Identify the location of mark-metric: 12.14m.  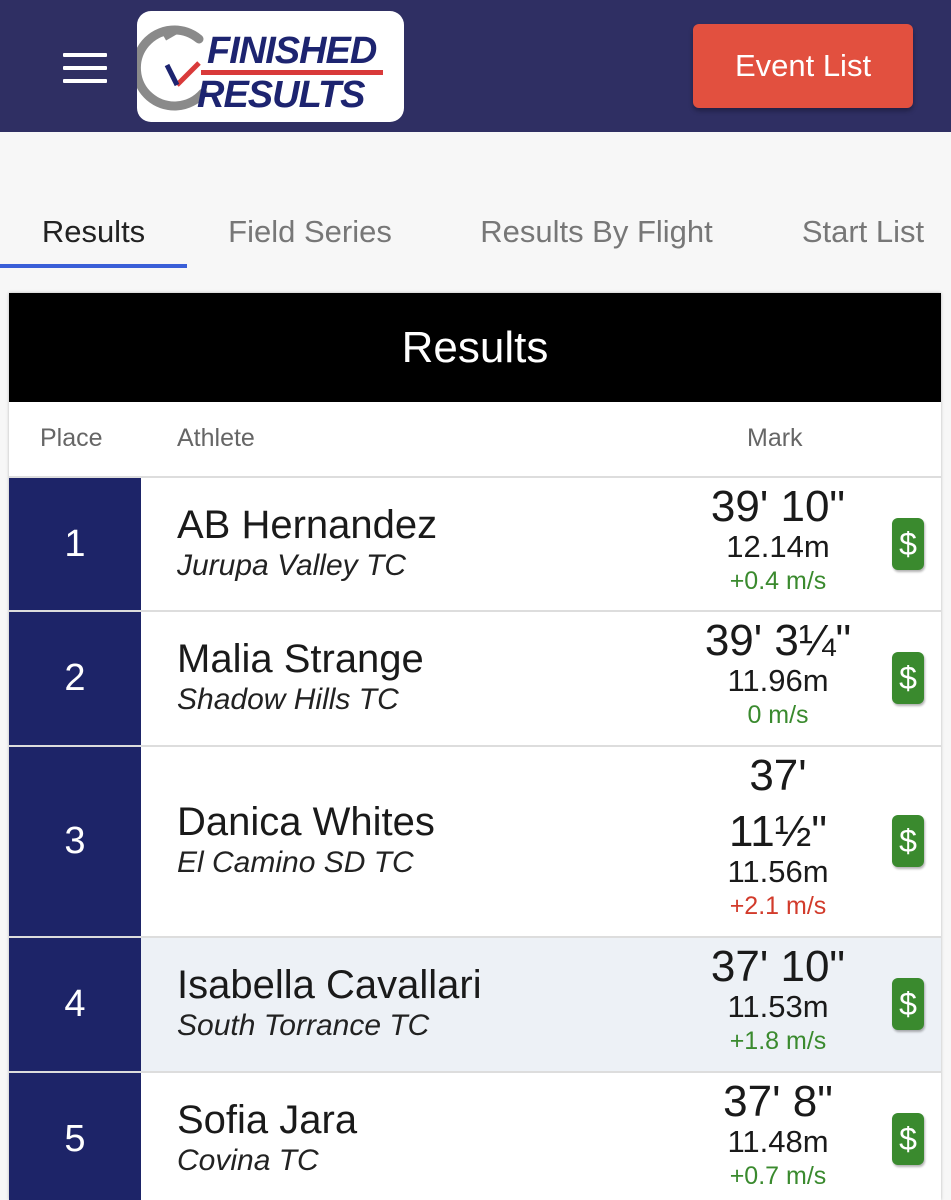
(778, 546).